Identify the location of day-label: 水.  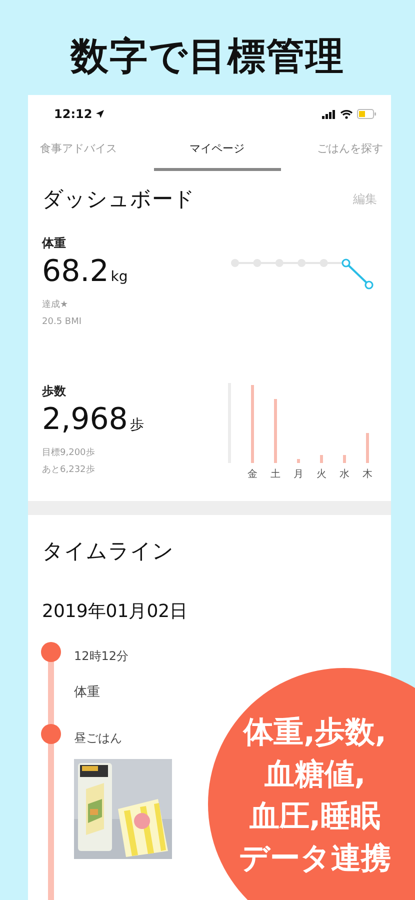
(345, 474).